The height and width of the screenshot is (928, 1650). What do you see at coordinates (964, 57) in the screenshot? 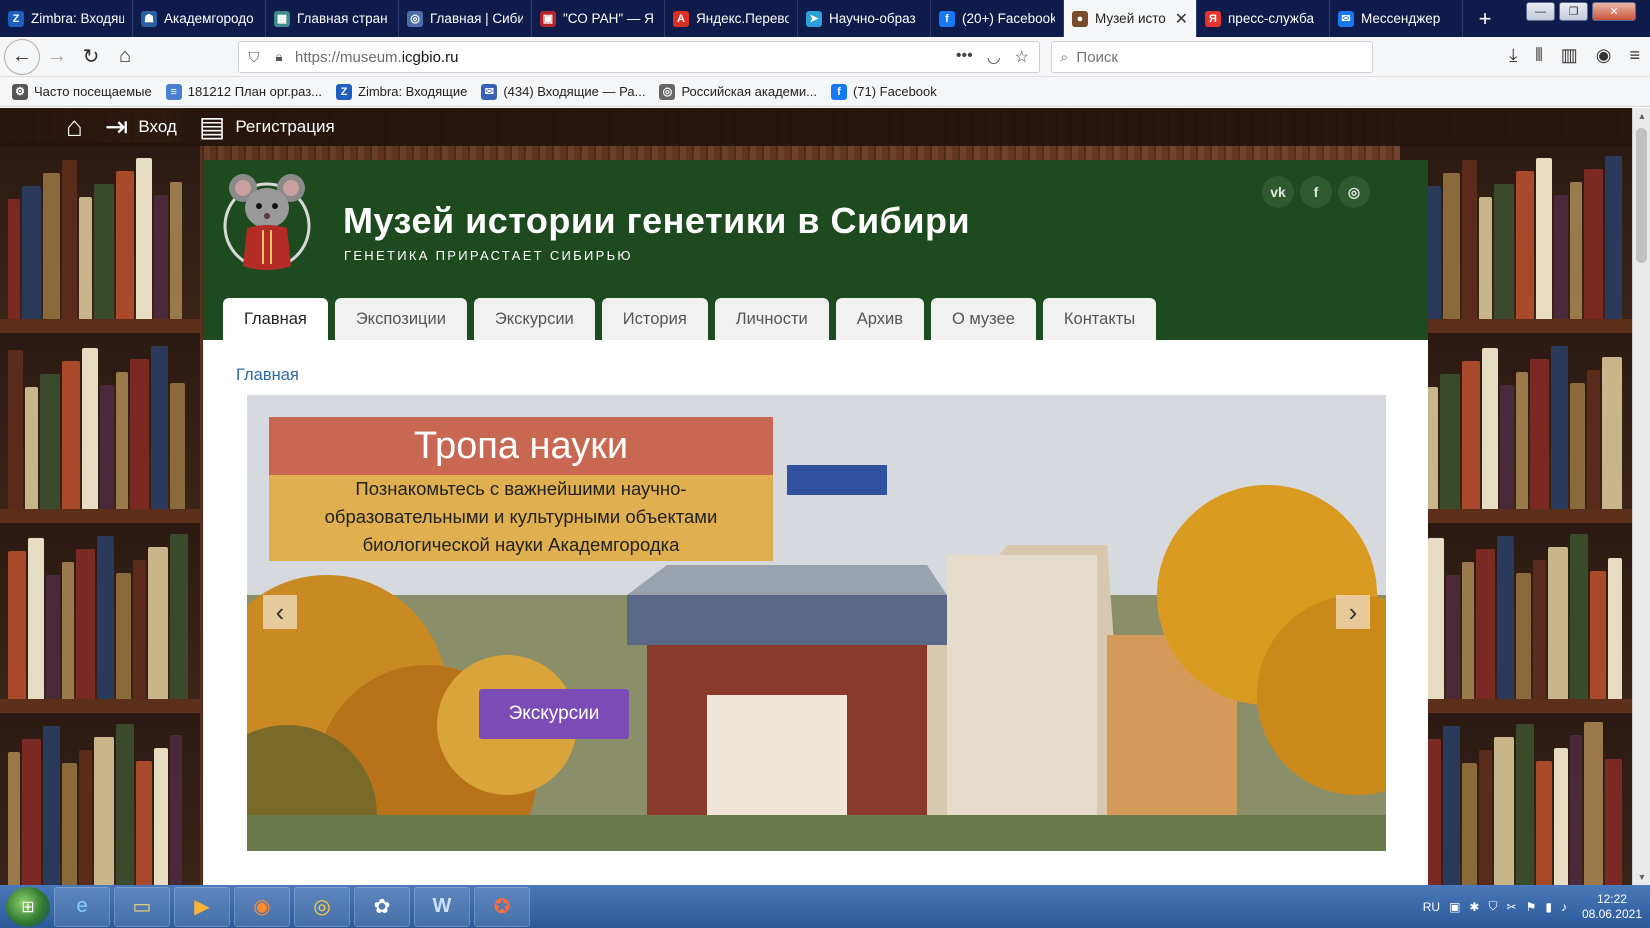
I see `page-actions-icon: •••` at bounding box center [964, 57].